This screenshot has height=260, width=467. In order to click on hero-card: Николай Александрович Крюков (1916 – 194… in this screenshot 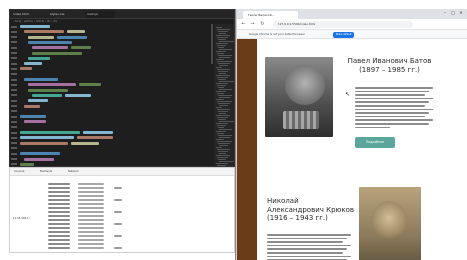, I will do `click(348, 218)`.